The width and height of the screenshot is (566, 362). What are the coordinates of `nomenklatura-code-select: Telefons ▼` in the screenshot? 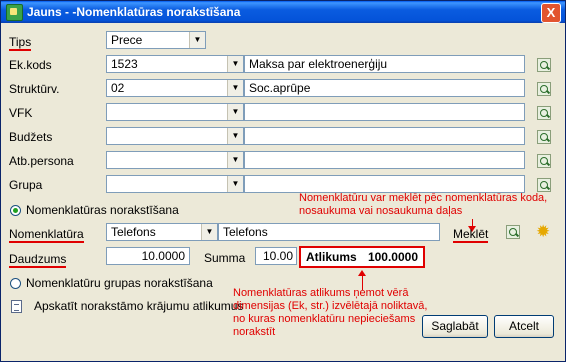 It's located at (162, 232).